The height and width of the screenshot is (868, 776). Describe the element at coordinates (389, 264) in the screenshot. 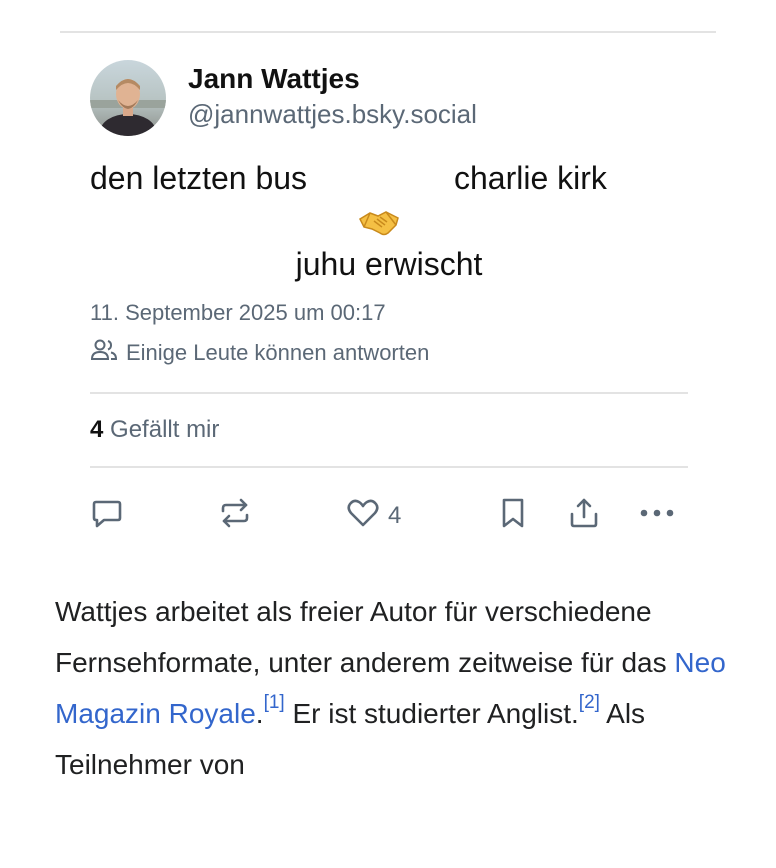

I see `post-text-line3: juhu erwischt` at that location.